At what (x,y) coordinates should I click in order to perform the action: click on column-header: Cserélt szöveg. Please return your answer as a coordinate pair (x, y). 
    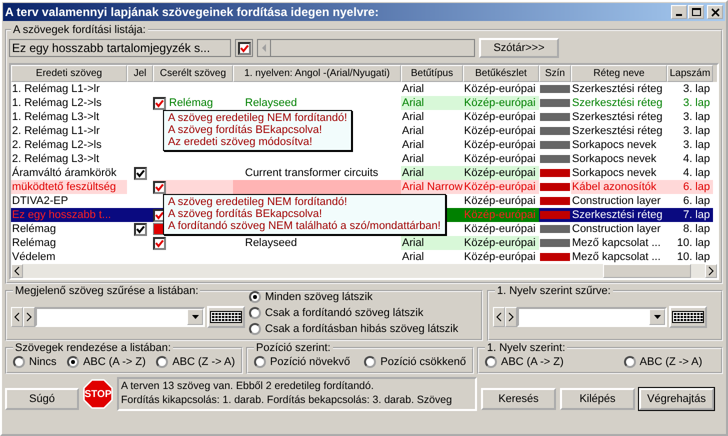
    Looking at the image, I should click on (193, 73).